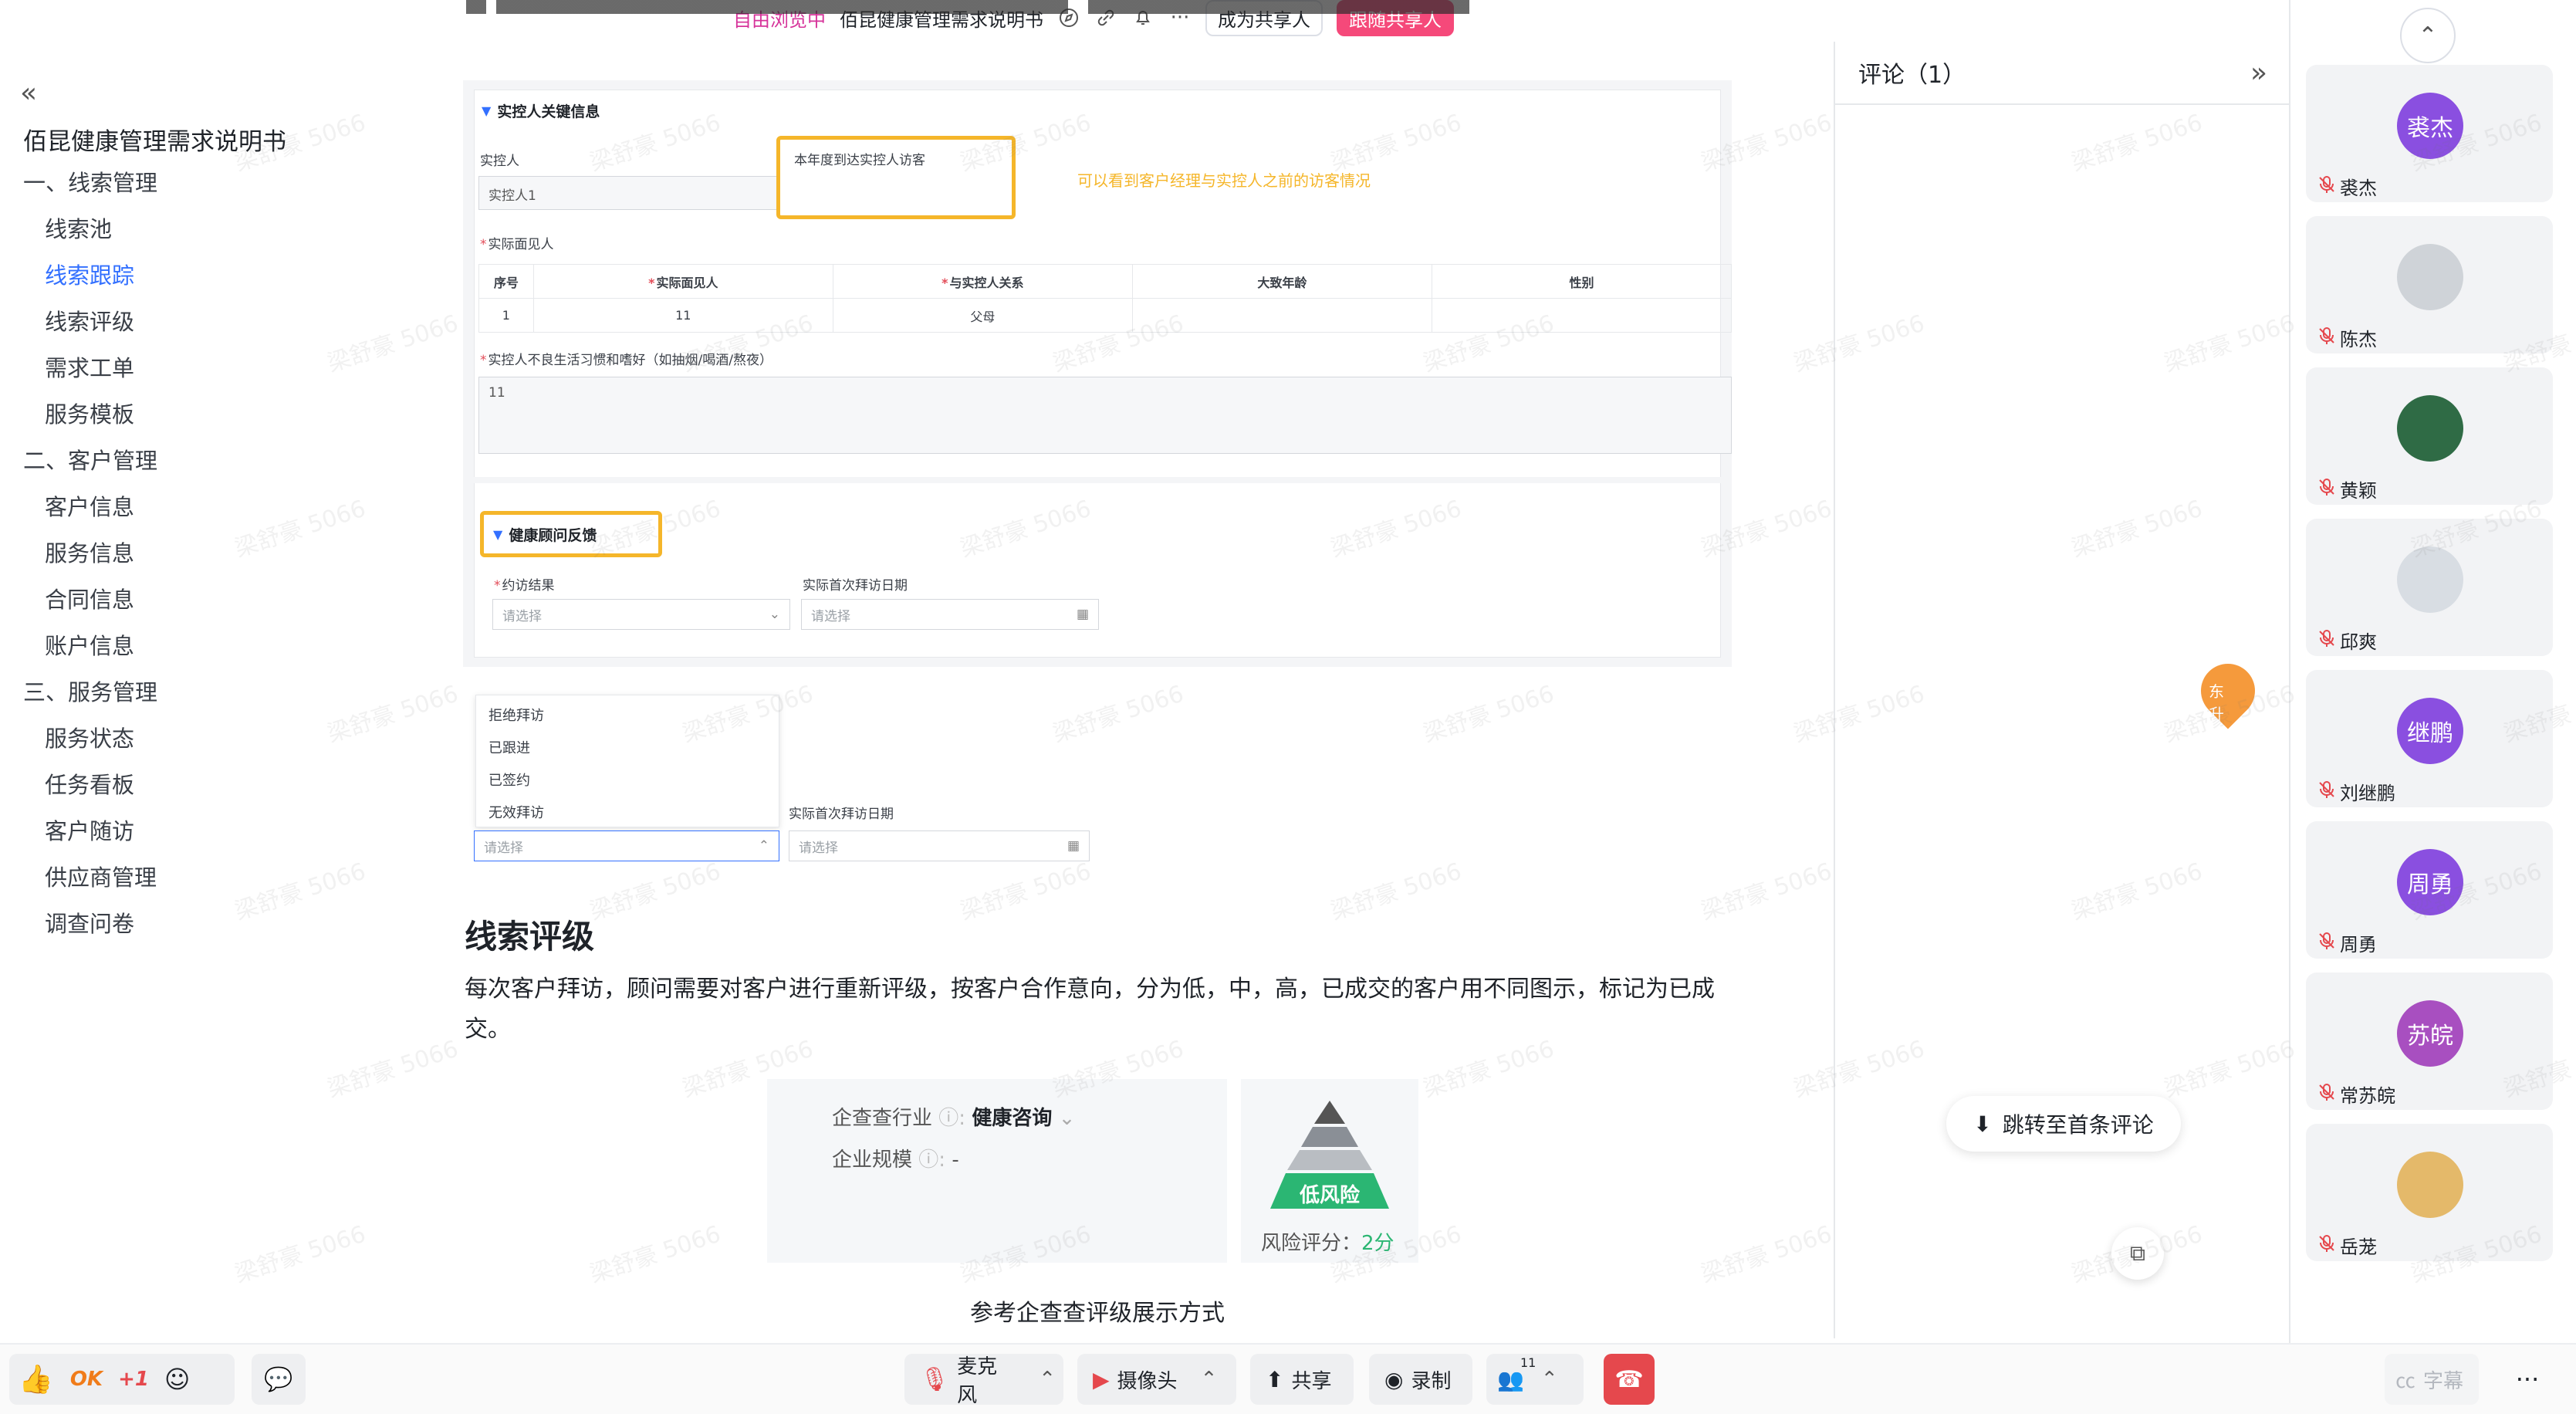 The width and height of the screenshot is (2576, 1414). What do you see at coordinates (1302, 1380) in the screenshot?
I see `share-button: ⬆ 共享` at bounding box center [1302, 1380].